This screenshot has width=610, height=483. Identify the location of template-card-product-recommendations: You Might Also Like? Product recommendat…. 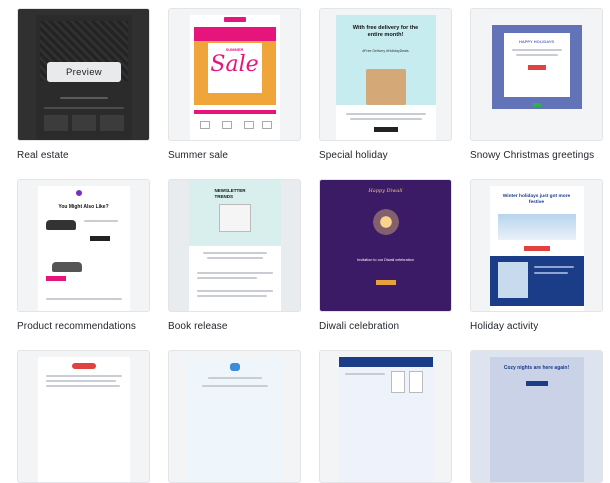
(83, 255).